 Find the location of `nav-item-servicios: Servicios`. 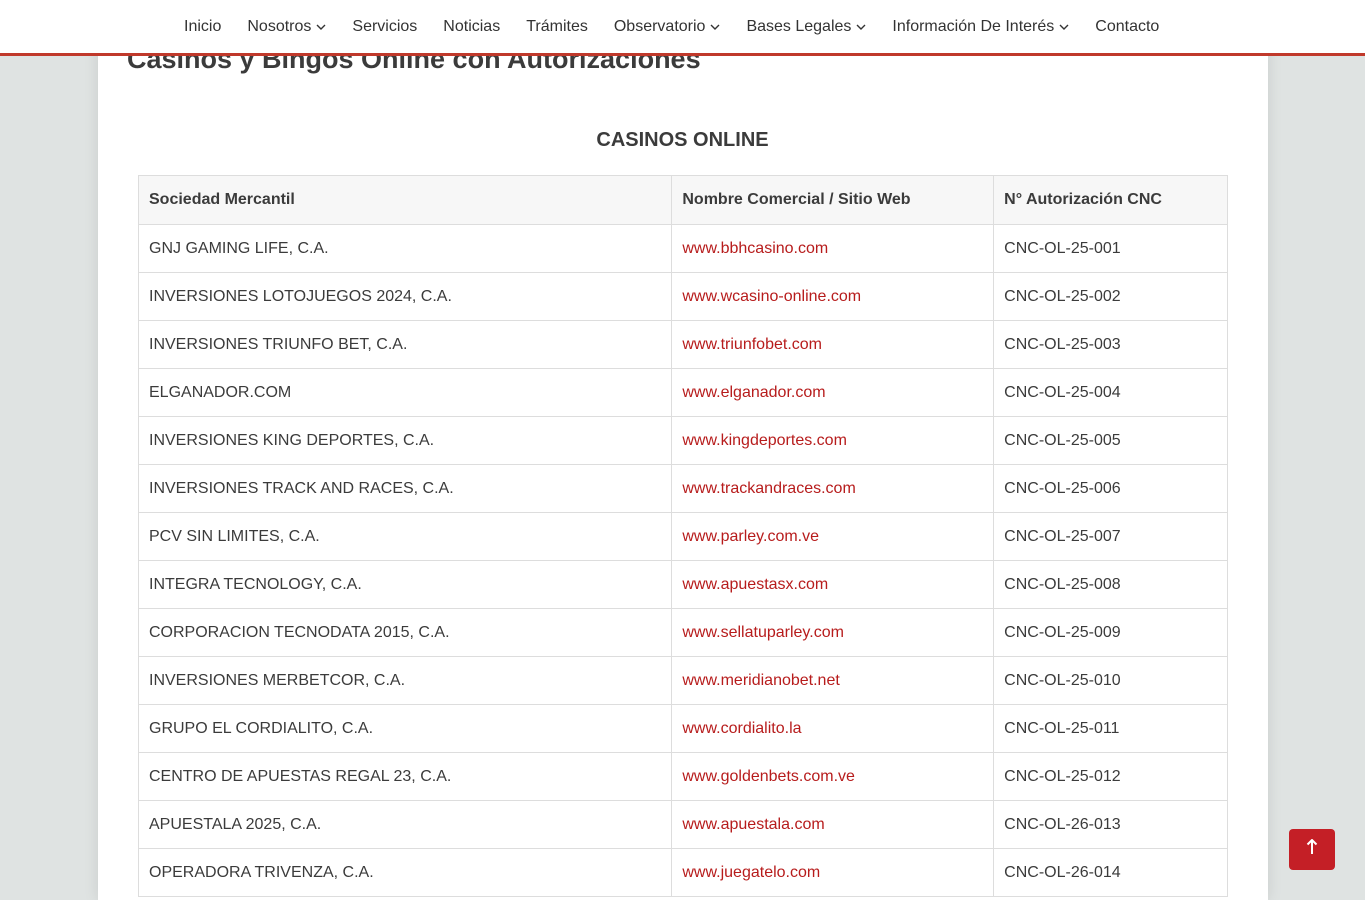

nav-item-servicios: Servicios is located at coordinates (384, 27).